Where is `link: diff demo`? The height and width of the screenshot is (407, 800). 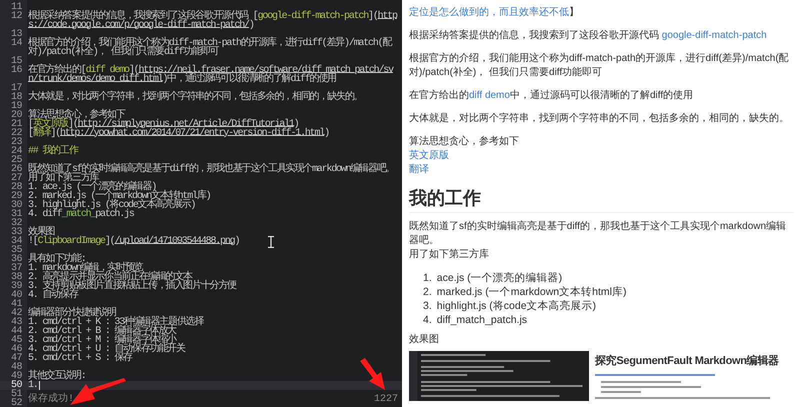 link: diff demo is located at coordinates (489, 95).